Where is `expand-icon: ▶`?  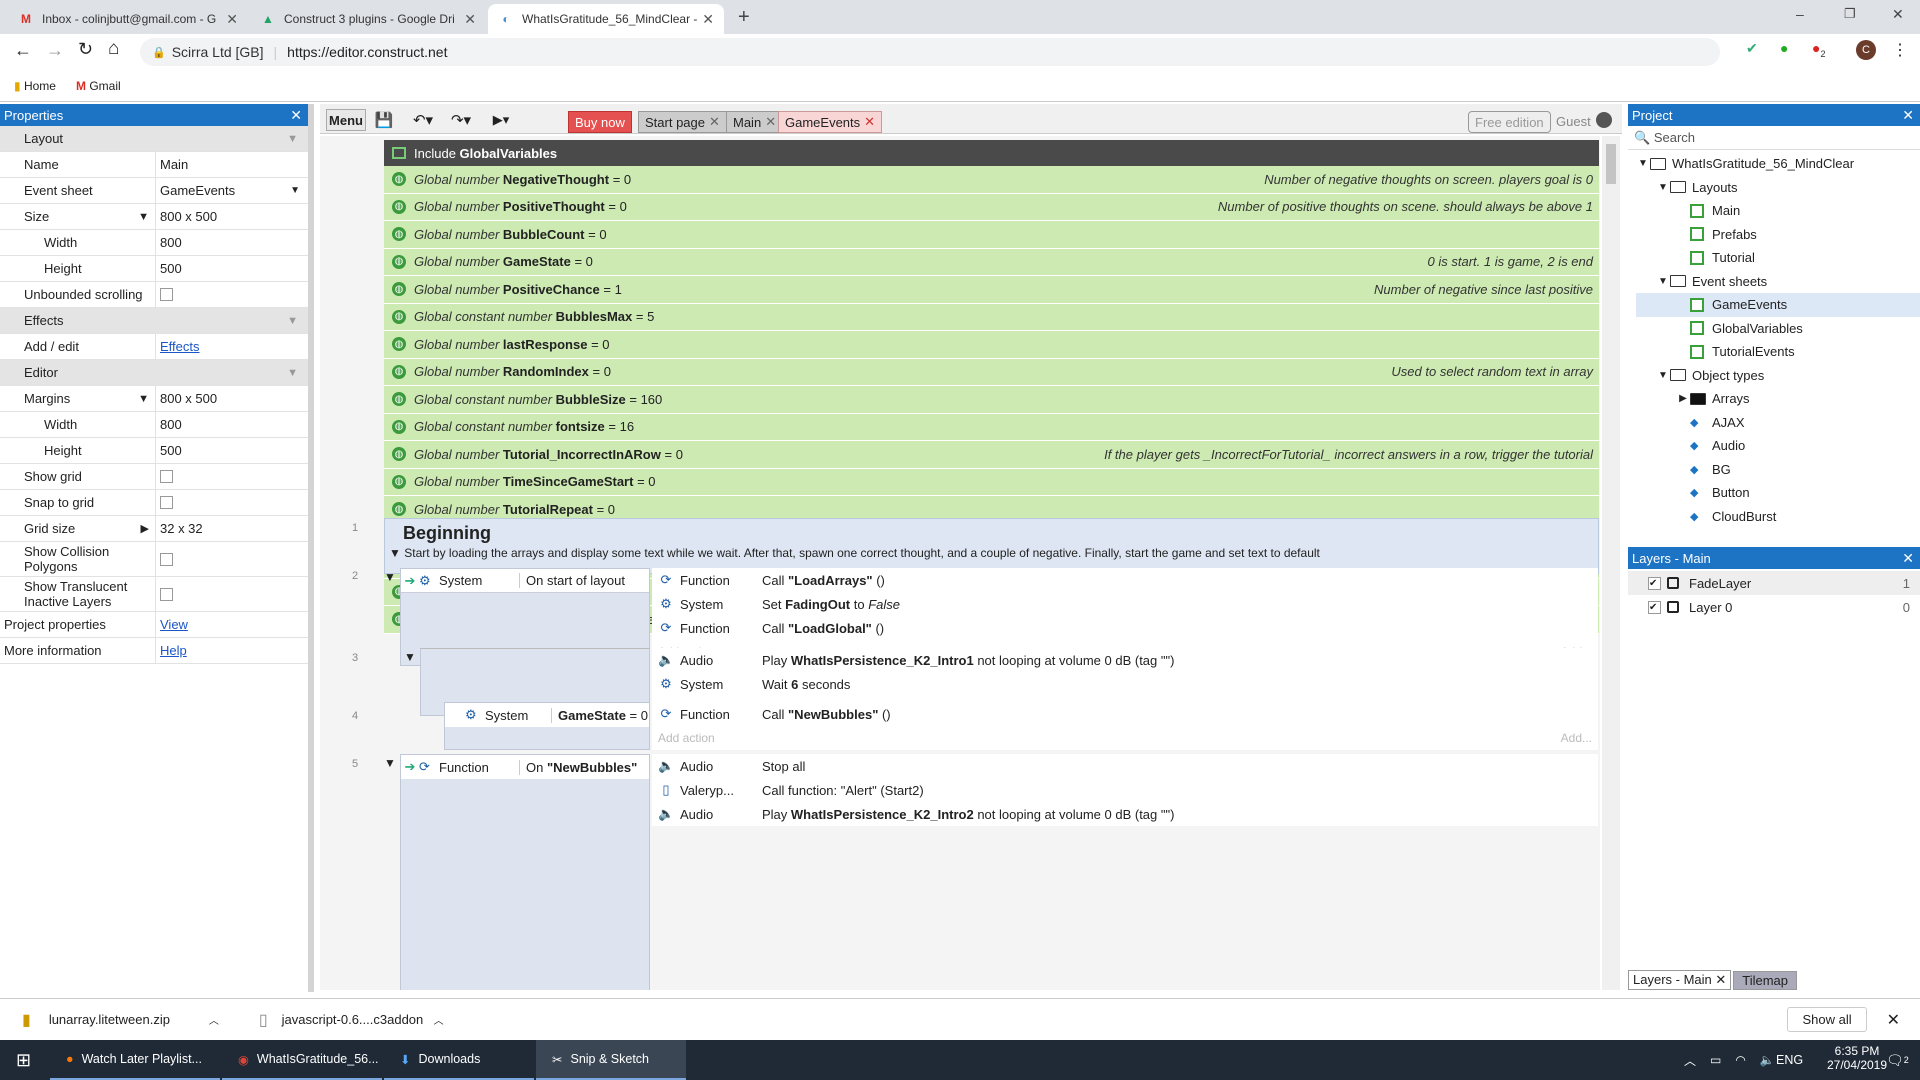
expand-icon: ▶ is located at coordinates (1683, 398).